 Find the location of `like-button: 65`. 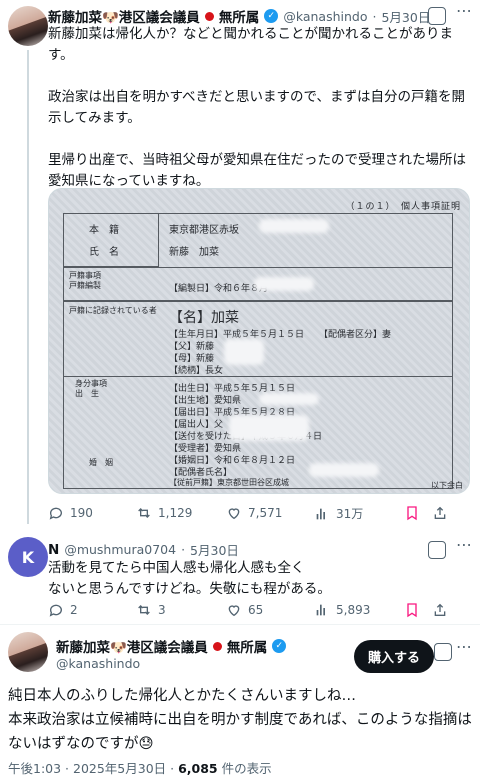

like-button: 65 is located at coordinates (244, 610).